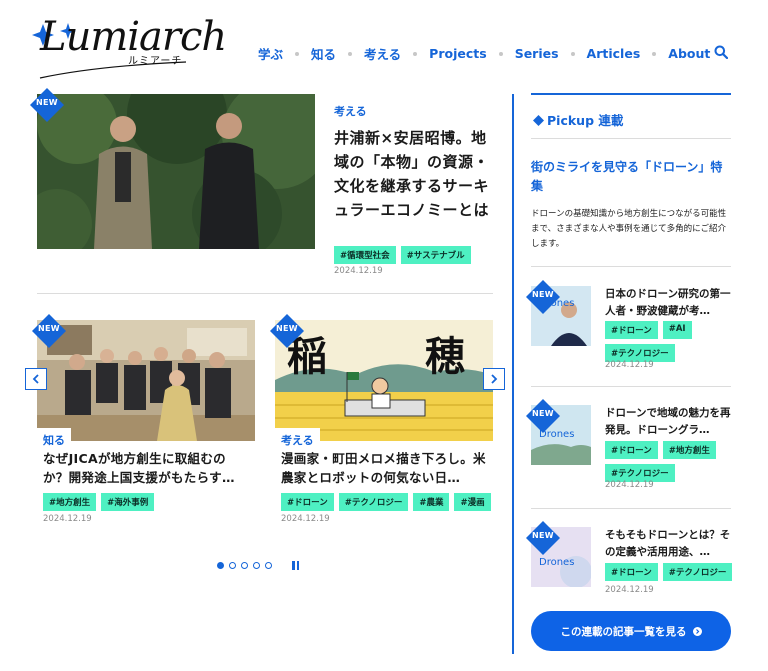  I want to click on sidebar-divider, so click(513, 374).